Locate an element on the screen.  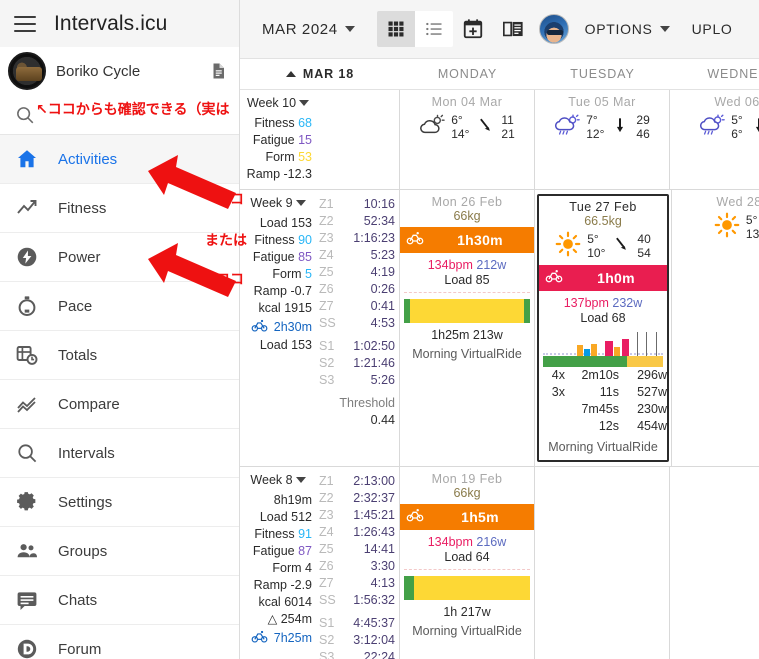
divider is located at coordinates (467, 292).